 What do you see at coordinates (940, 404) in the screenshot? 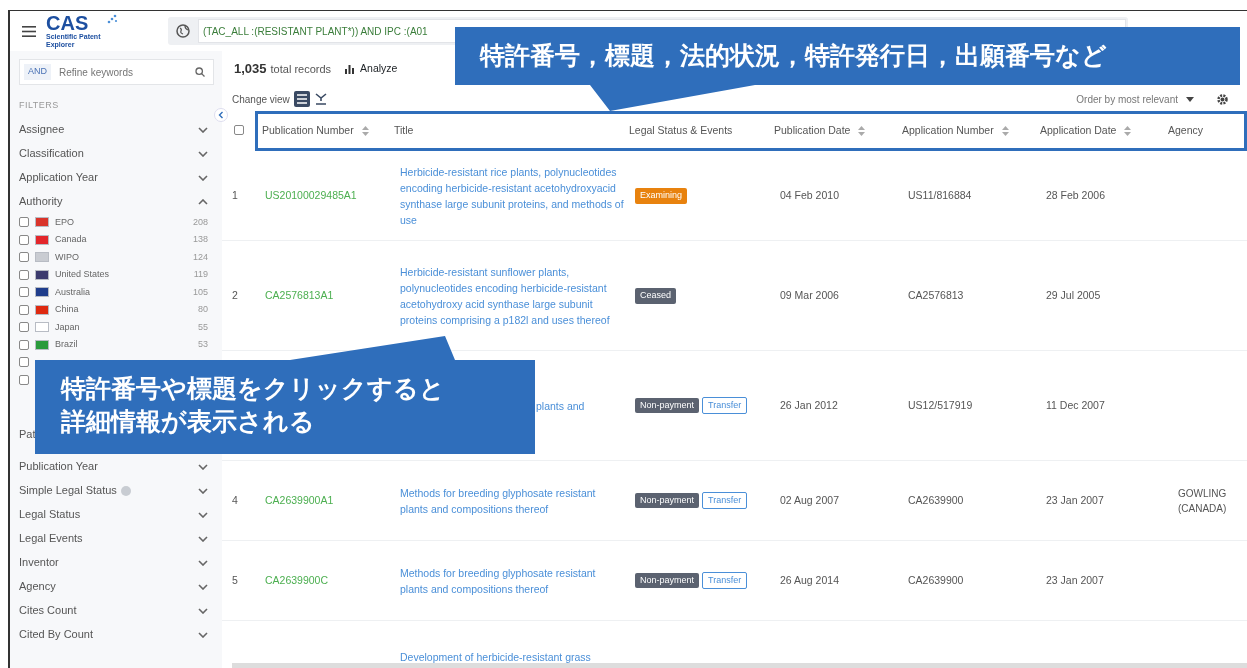
I see `application-number: US12/517919` at bounding box center [940, 404].